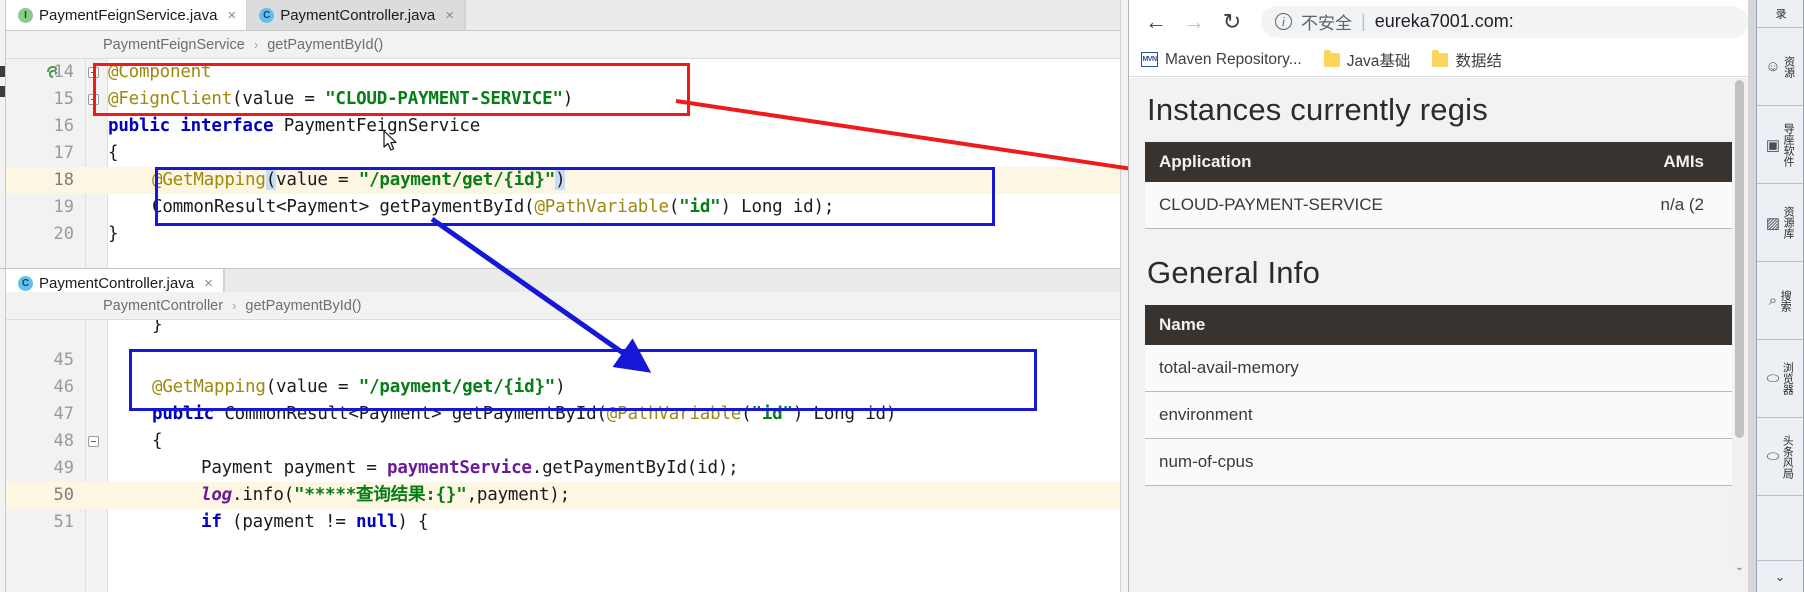 The width and height of the screenshot is (1804, 592). I want to click on vtool-label: 搜索, so click(1785, 300).